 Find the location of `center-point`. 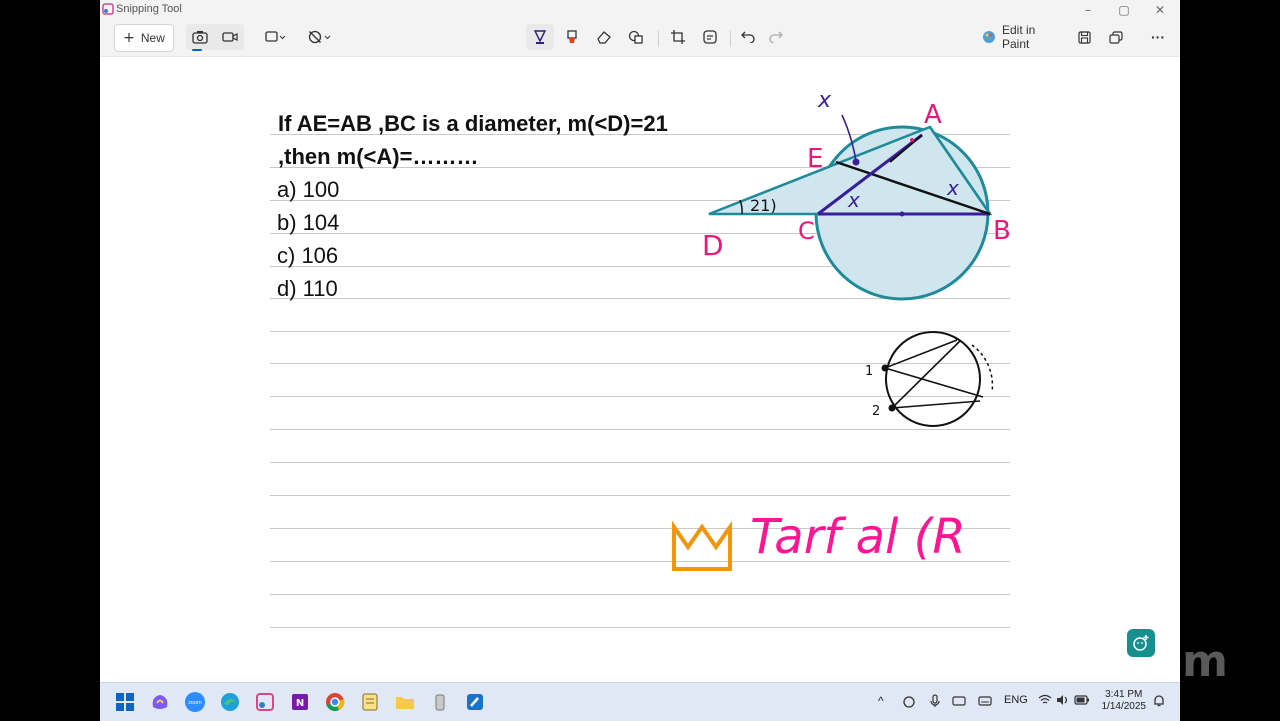

center-point is located at coordinates (902, 214).